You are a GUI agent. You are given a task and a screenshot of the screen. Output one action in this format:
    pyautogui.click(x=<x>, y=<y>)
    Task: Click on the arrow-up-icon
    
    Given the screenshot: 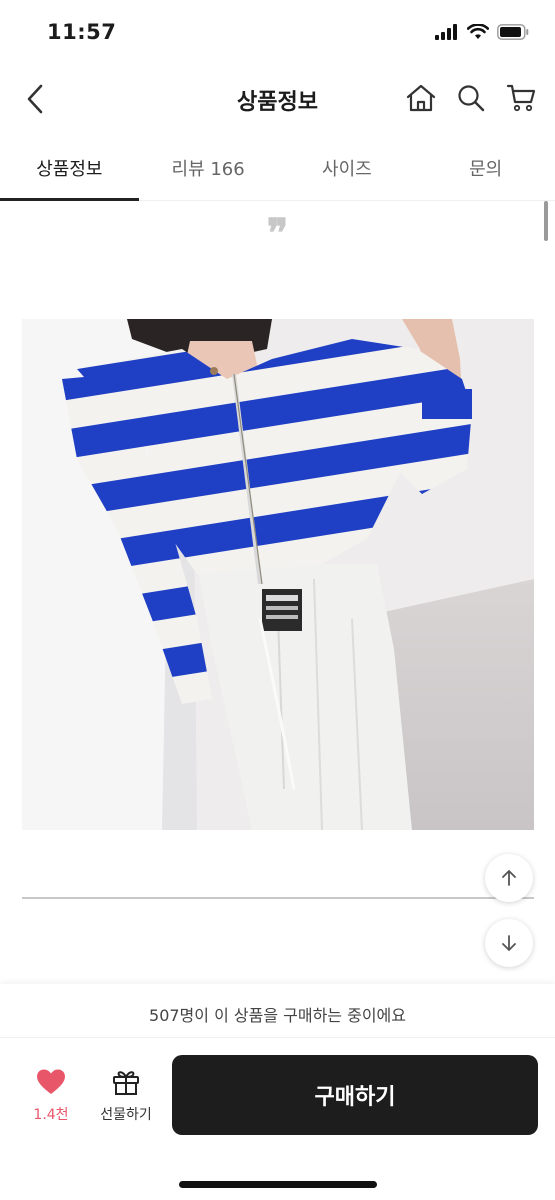 What is the action you would take?
    pyautogui.click(x=509, y=878)
    